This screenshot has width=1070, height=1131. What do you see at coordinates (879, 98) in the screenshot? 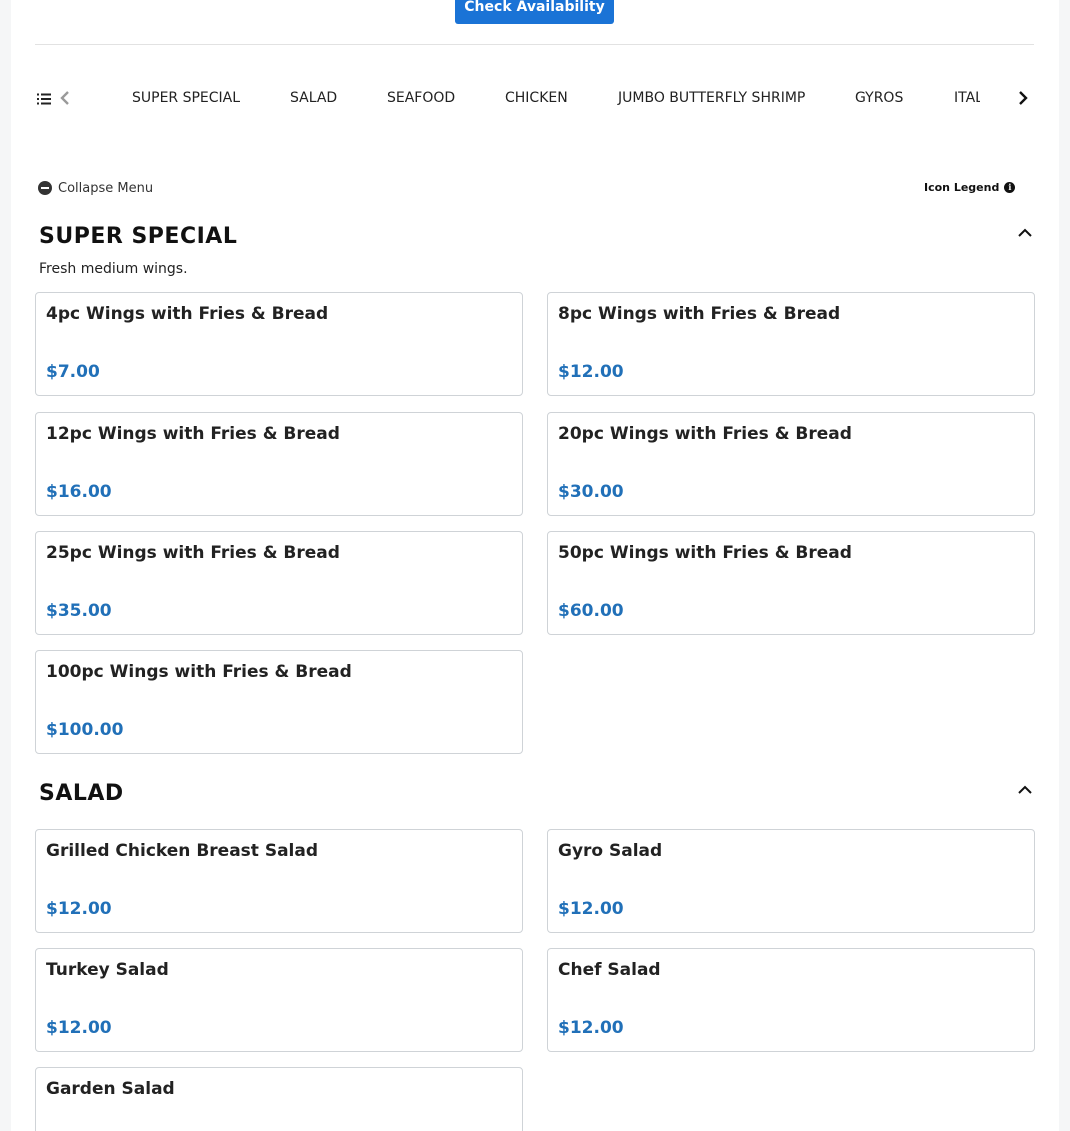
I see `category-tab-gyros: GYROS` at bounding box center [879, 98].